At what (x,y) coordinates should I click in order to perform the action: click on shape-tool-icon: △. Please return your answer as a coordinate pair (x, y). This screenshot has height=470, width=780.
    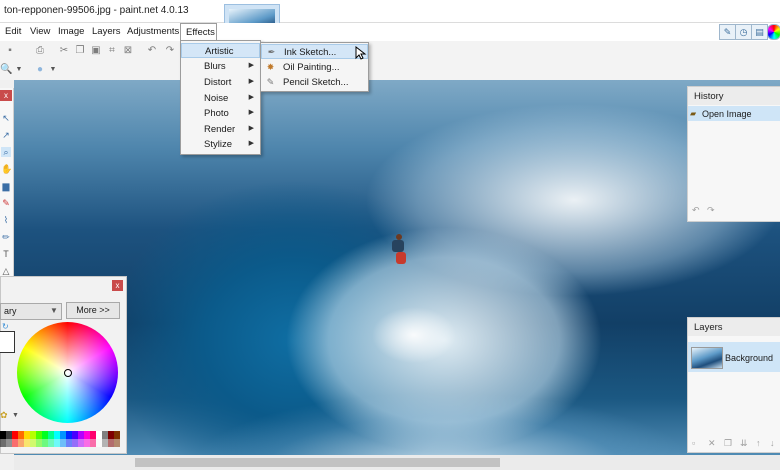
    Looking at the image, I should click on (6, 271).